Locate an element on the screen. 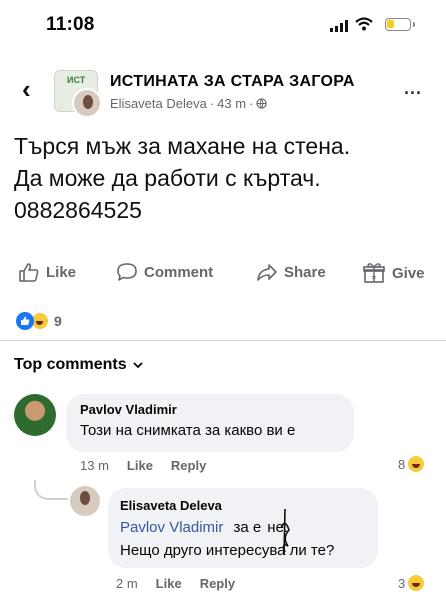 The height and width of the screenshot is (600, 446). comment-icon is located at coordinates (127, 272).